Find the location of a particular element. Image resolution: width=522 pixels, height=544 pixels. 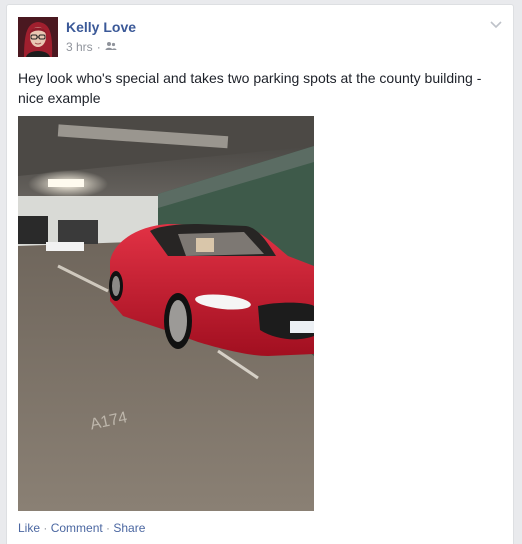

post-meta: 3 hrs · is located at coordinates (91, 47).